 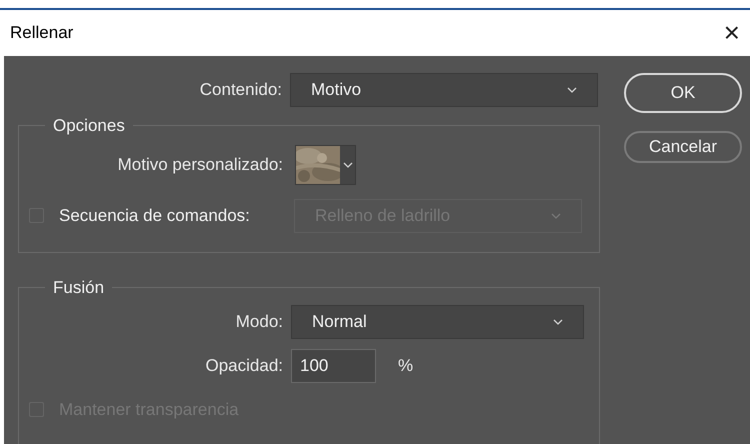 What do you see at coordinates (325, 164) in the screenshot?
I see `pattern-picker` at bounding box center [325, 164].